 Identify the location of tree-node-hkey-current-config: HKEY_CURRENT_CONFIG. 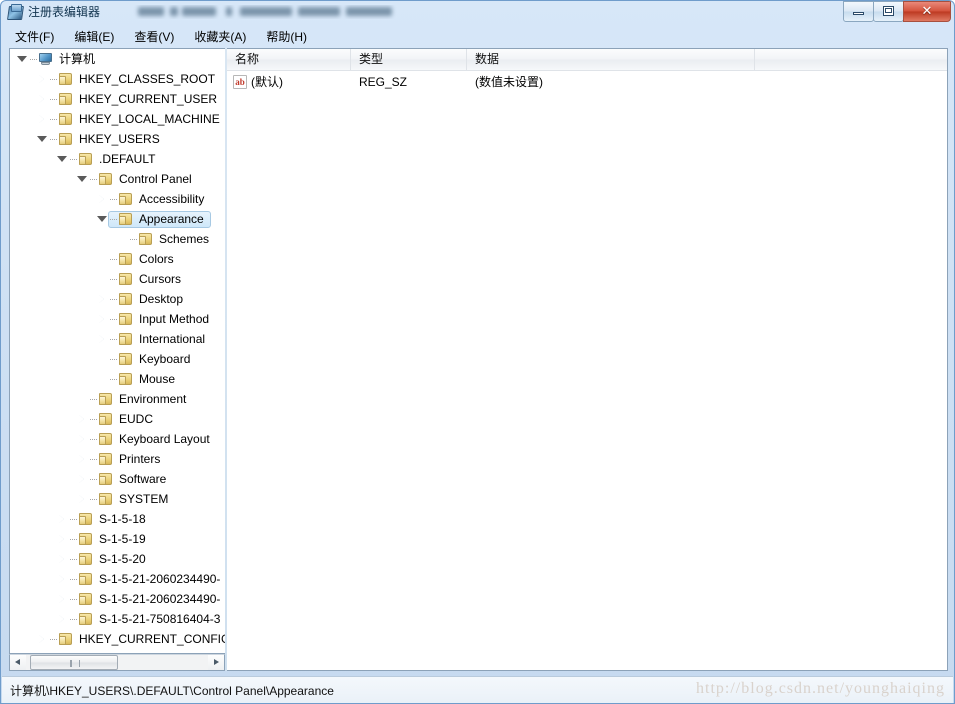
(117, 639).